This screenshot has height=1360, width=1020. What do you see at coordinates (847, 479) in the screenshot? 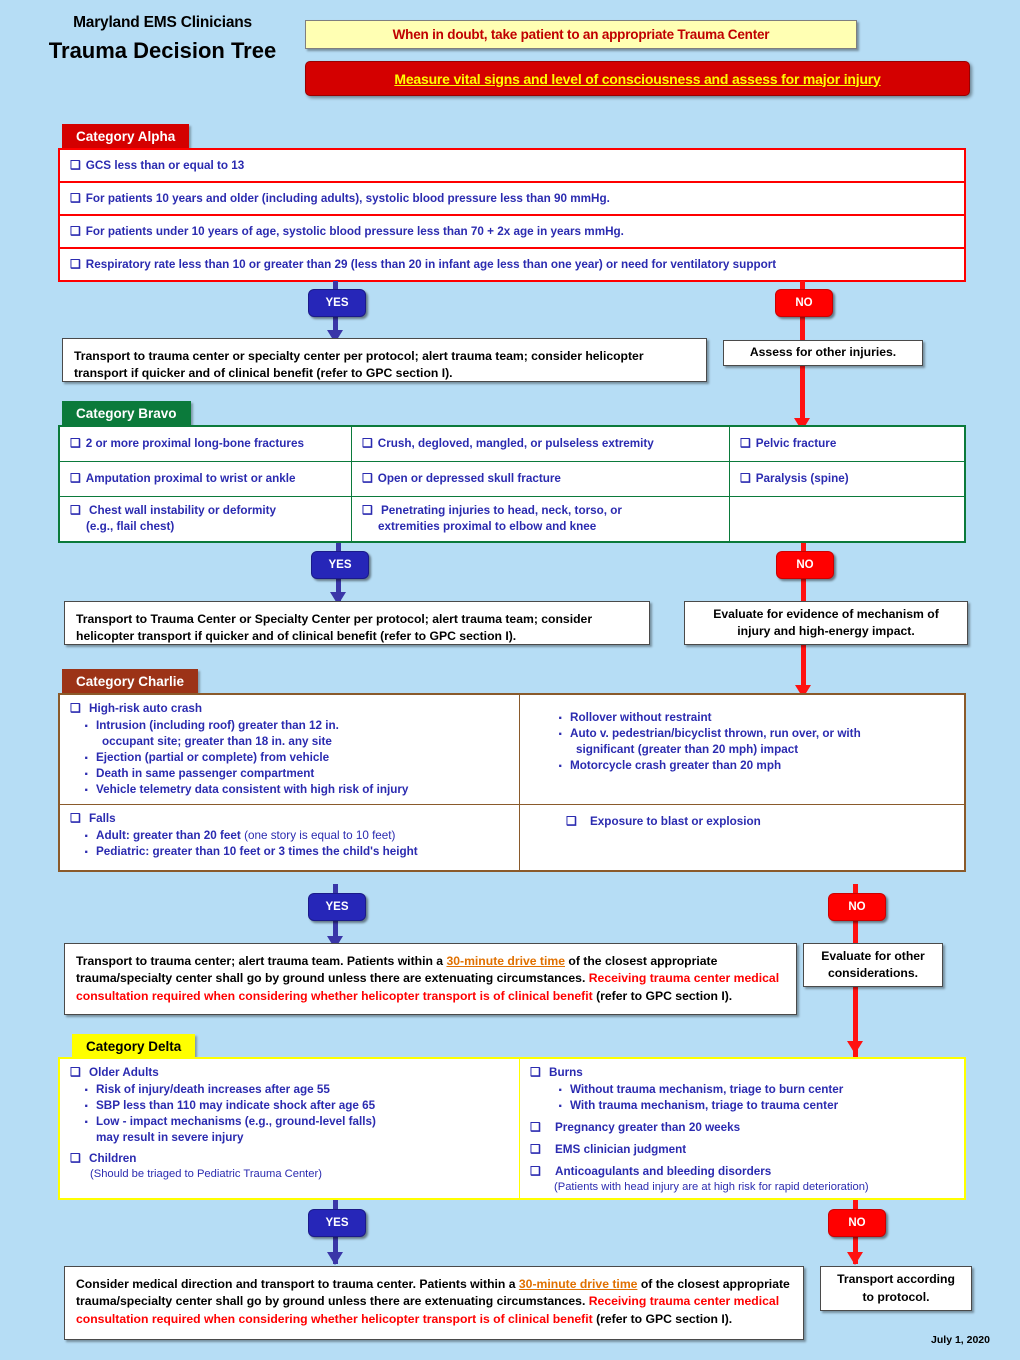
I see `criterion-cell: ❑ Paralysis (spine)` at bounding box center [847, 479].